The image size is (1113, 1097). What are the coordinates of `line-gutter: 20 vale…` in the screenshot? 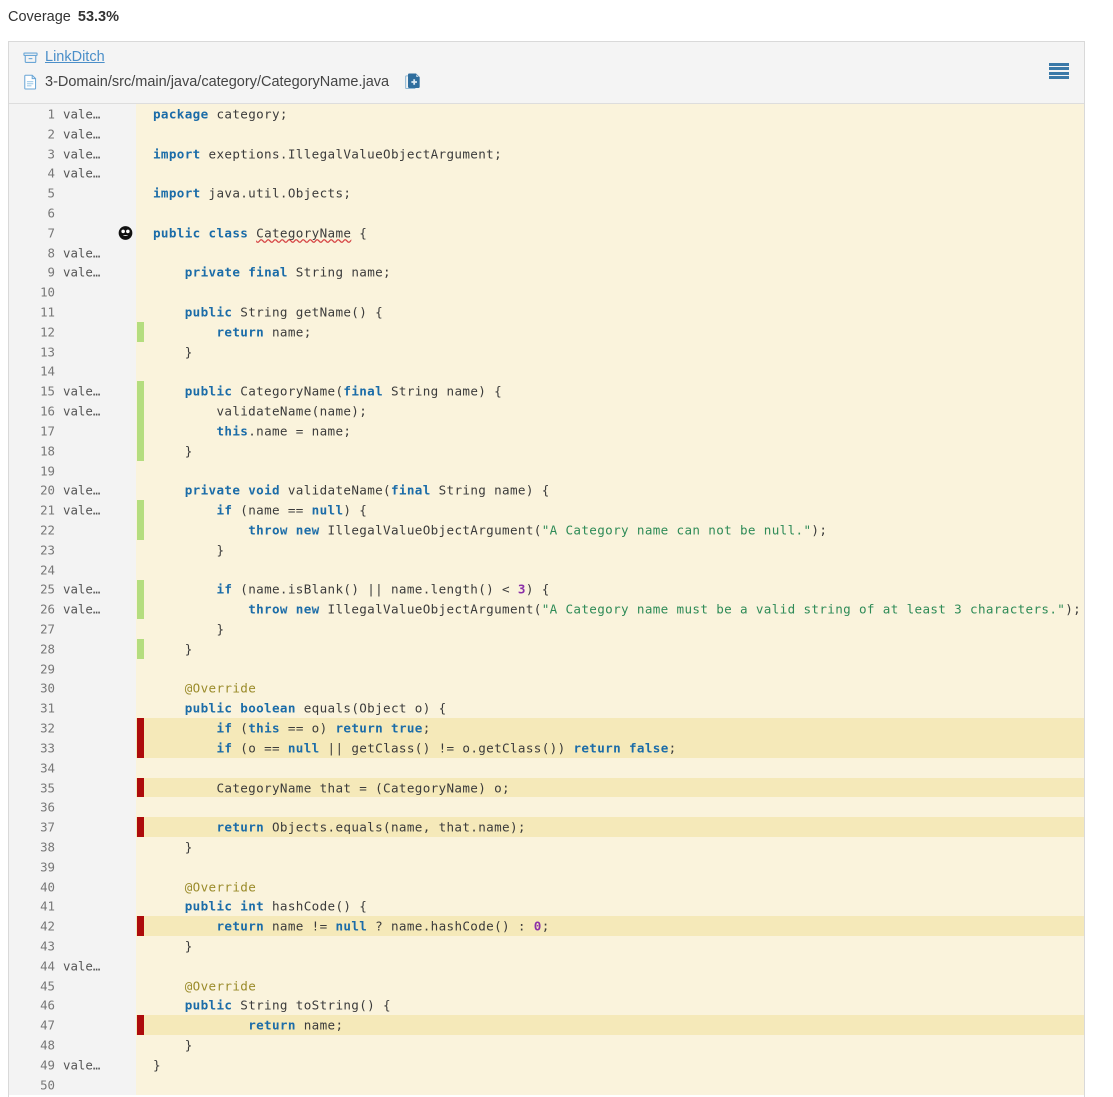 It's located at (72, 490).